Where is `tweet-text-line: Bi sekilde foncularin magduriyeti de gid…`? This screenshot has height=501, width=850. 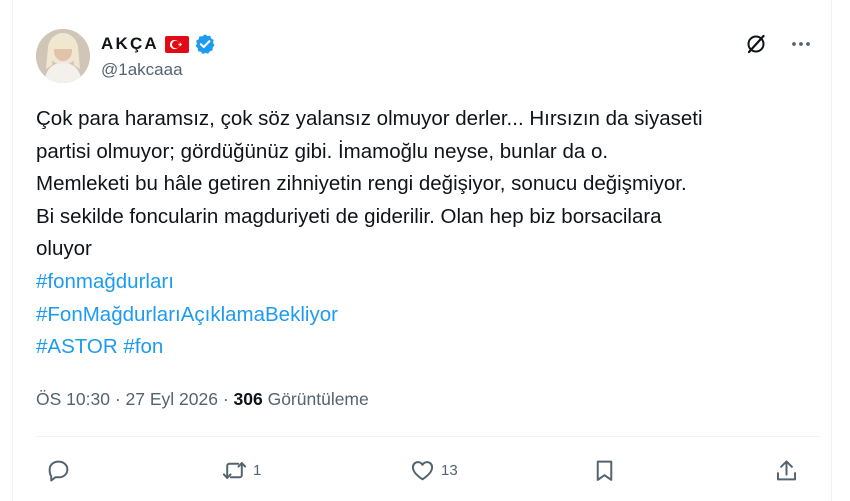 tweet-text-line: Bi sekilde foncularin magduriyeti de gid… is located at coordinates (349, 216).